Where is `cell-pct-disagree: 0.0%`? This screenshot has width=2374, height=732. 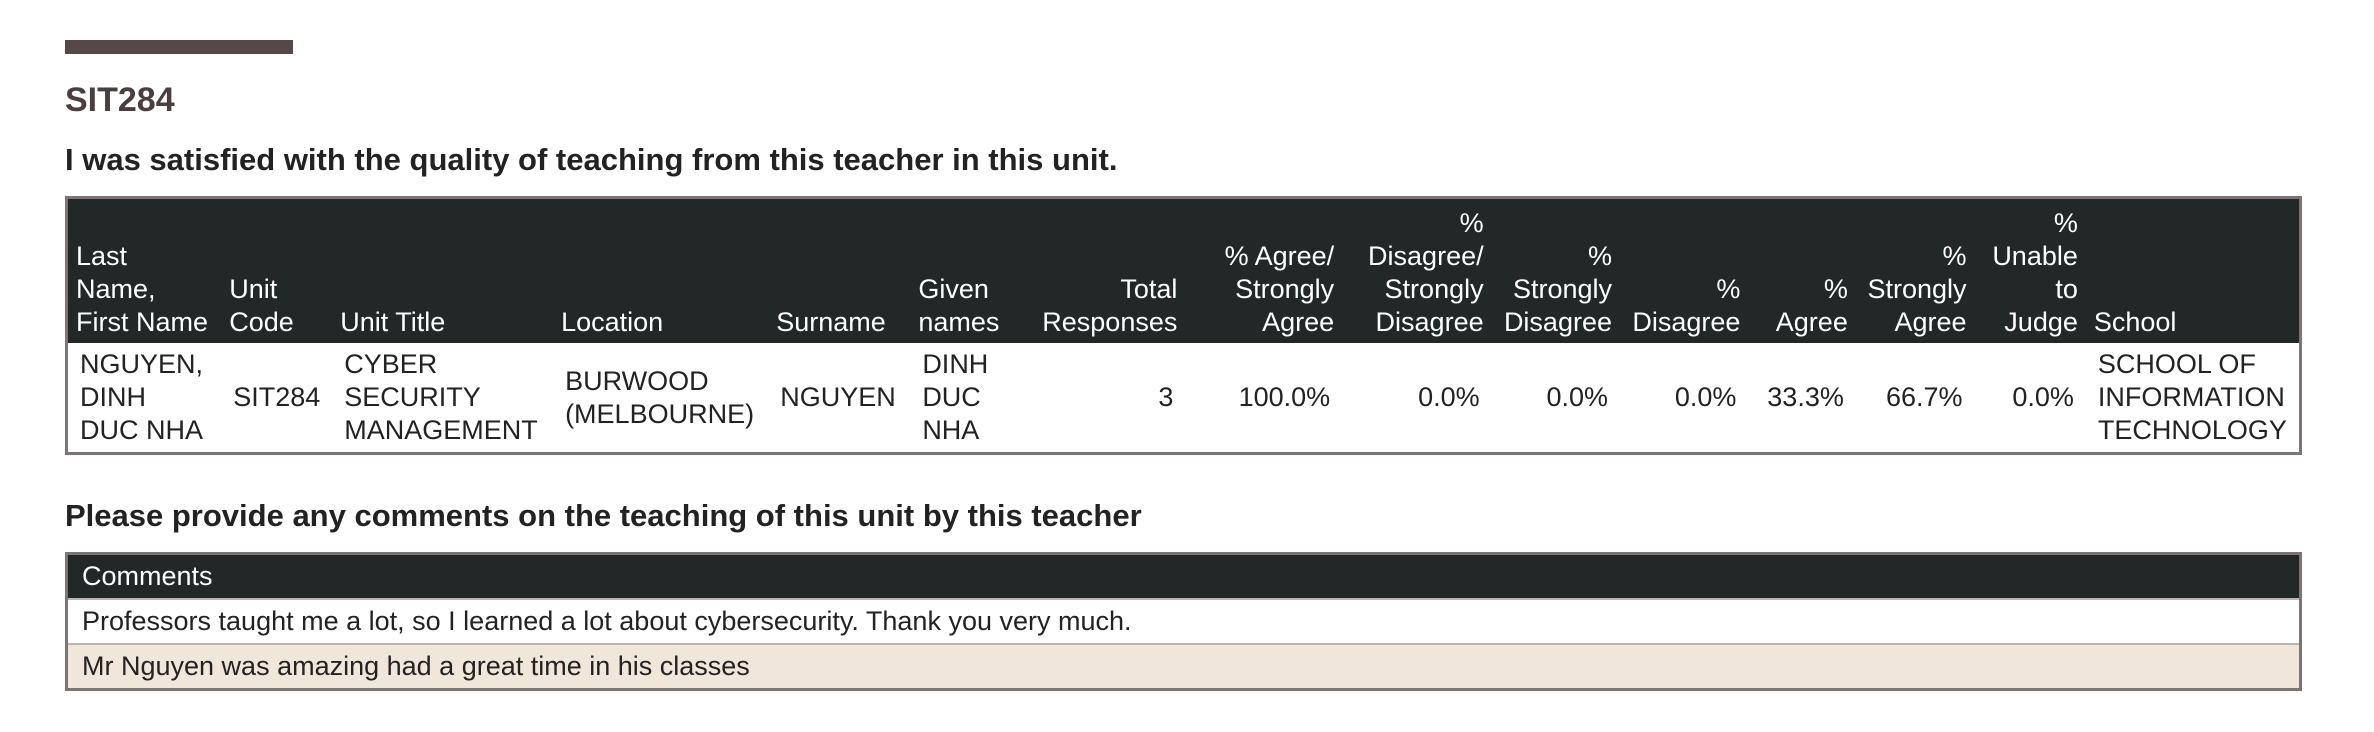 cell-pct-disagree: 0.0% is located at coordinates (1684, 398).